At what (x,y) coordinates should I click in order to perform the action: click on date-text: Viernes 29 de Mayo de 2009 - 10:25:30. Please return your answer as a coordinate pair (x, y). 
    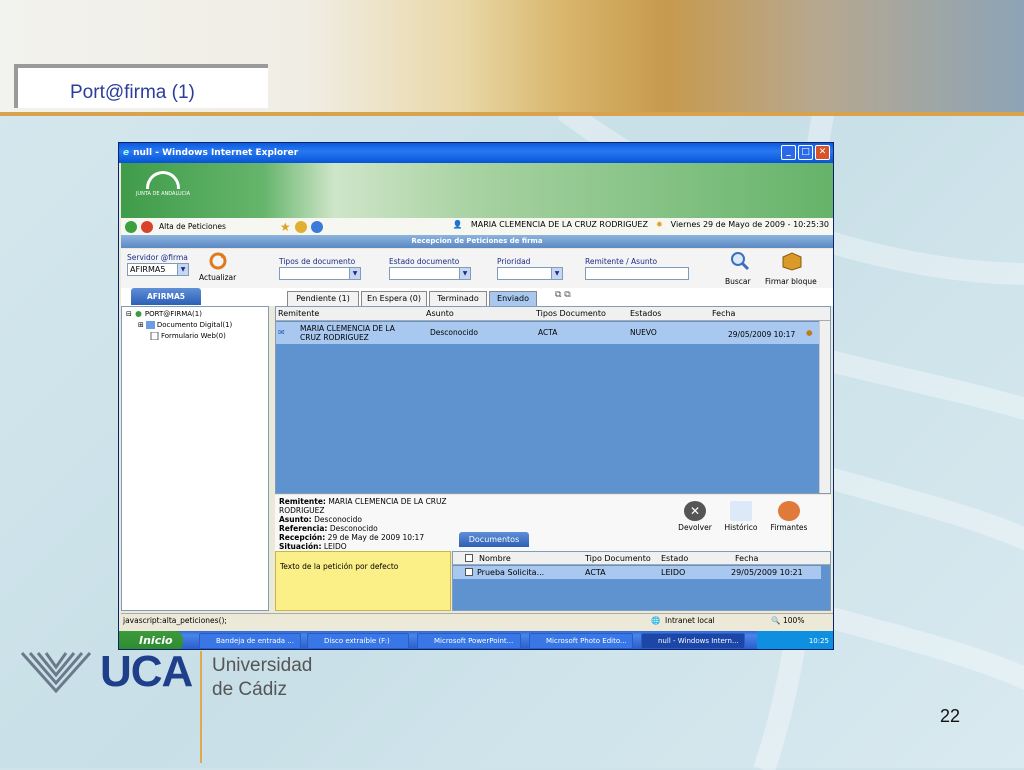
    Looking at the image, I should click on (749, 224).